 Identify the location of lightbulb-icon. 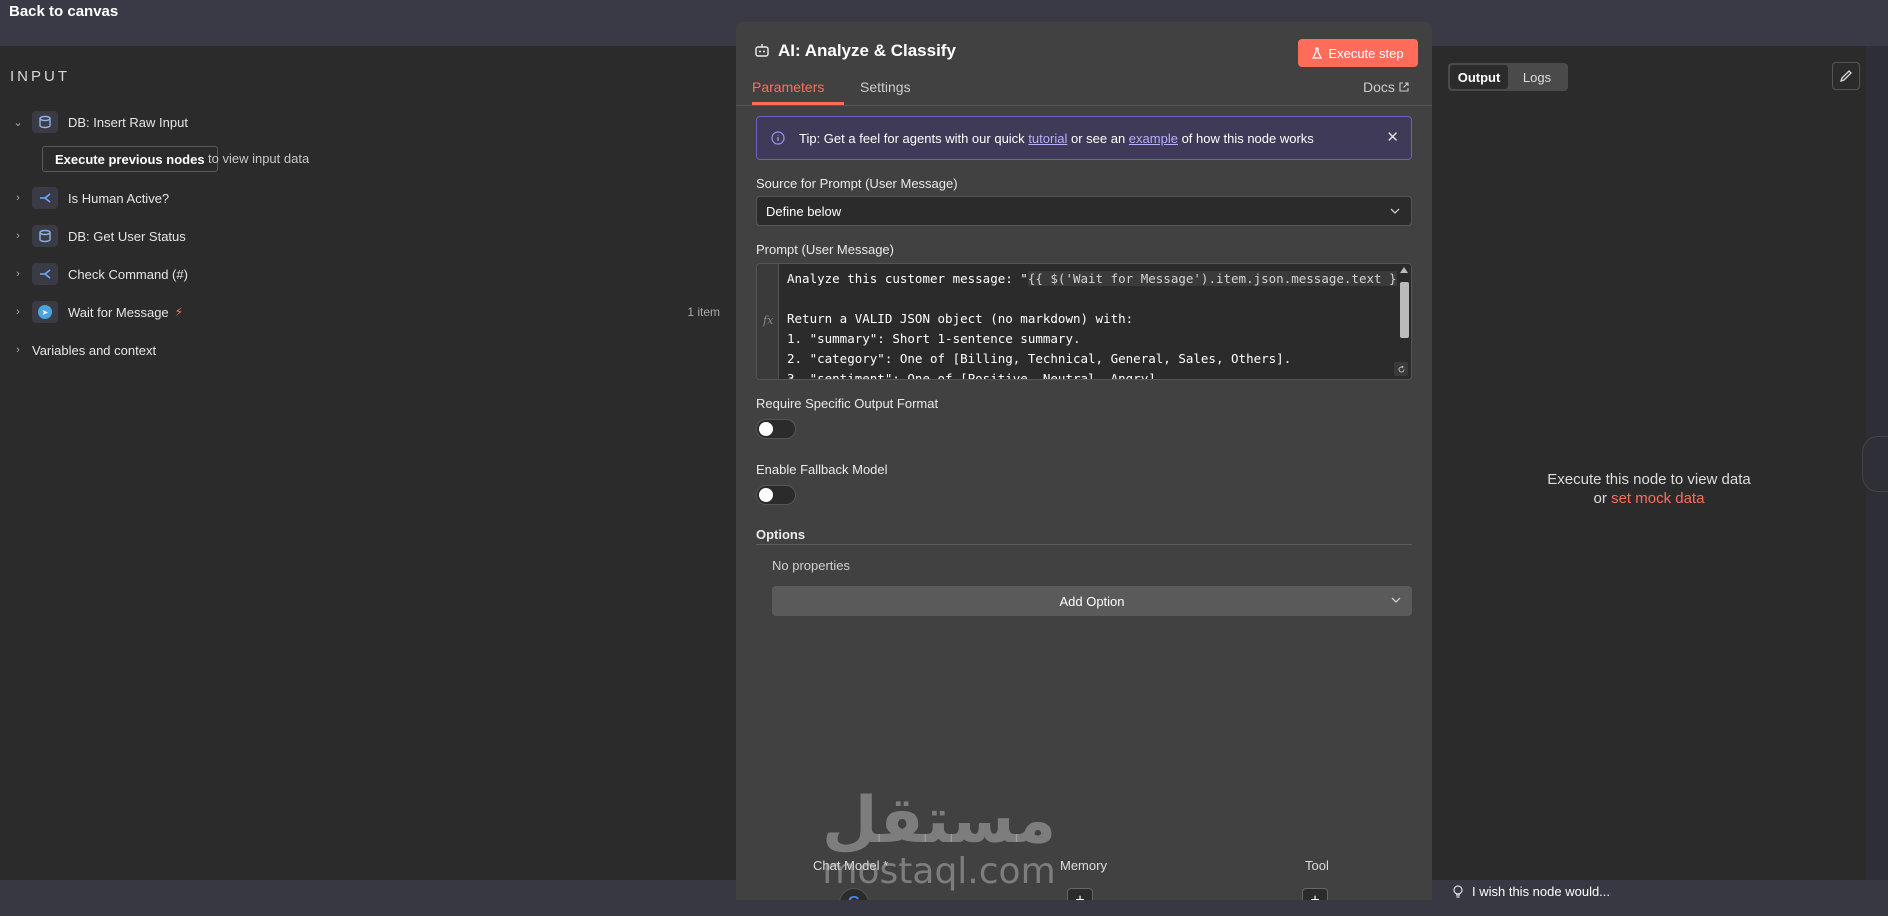
(1458, 891).